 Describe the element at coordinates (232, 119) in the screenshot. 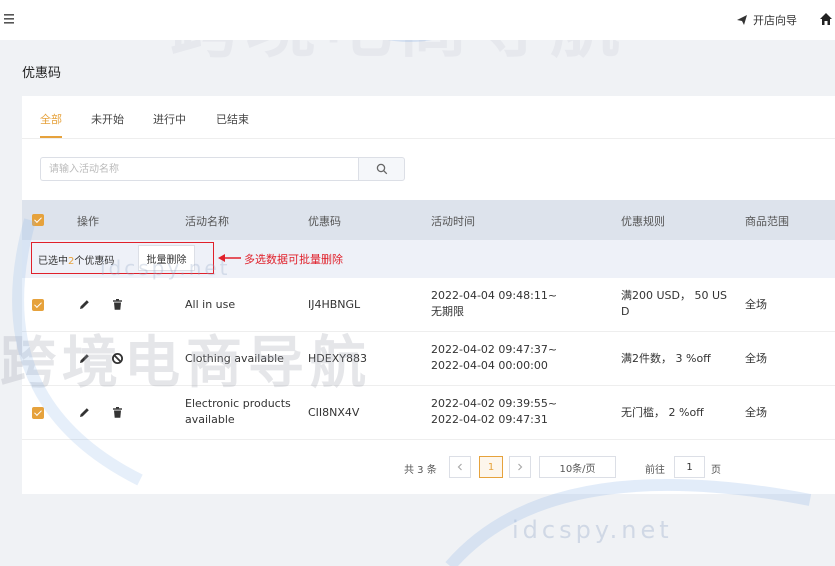

I see `tab-ended: 已结束` at that location.